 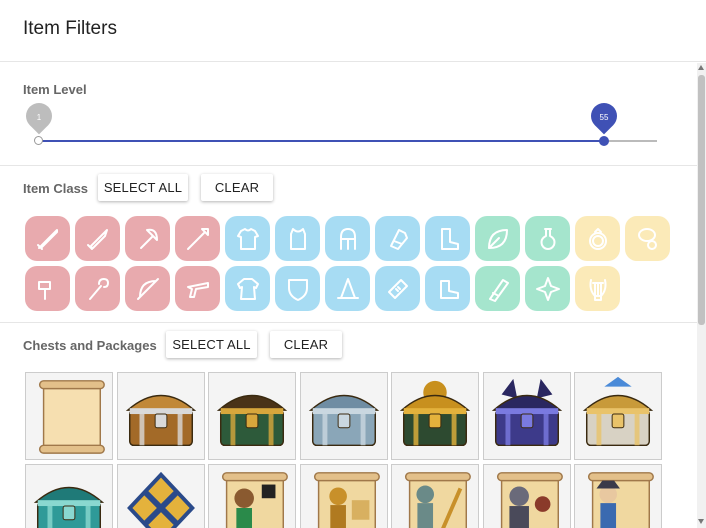 I want to click on level-max-value: 55, so click(x=604, y=117).